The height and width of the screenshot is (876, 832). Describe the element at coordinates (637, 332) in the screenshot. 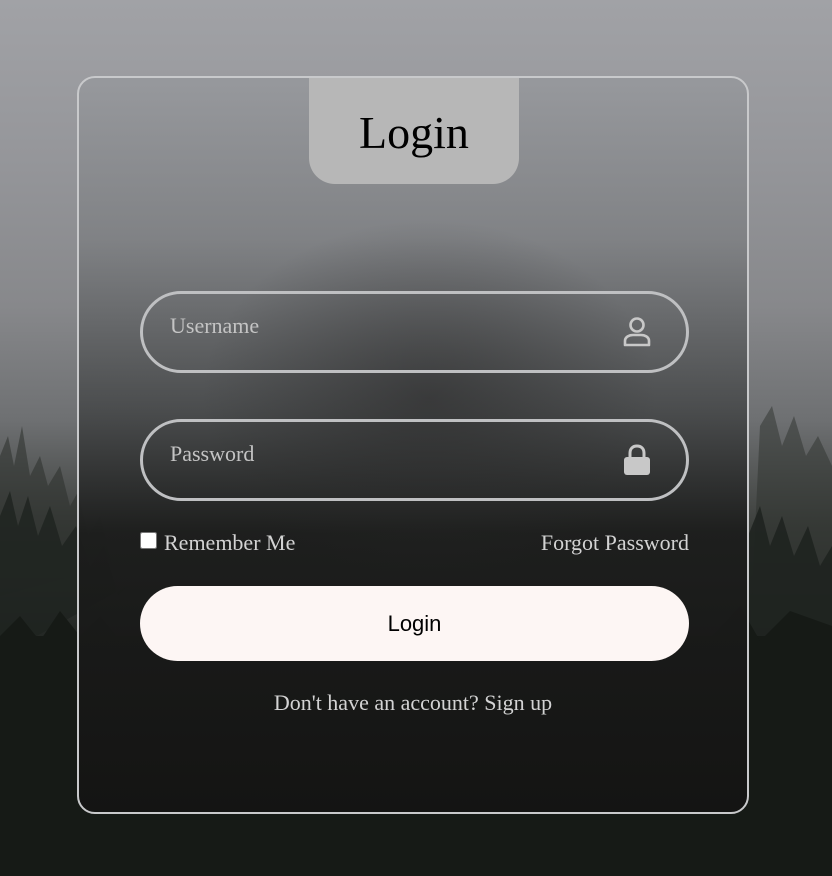

I see `user-icon` at that location.